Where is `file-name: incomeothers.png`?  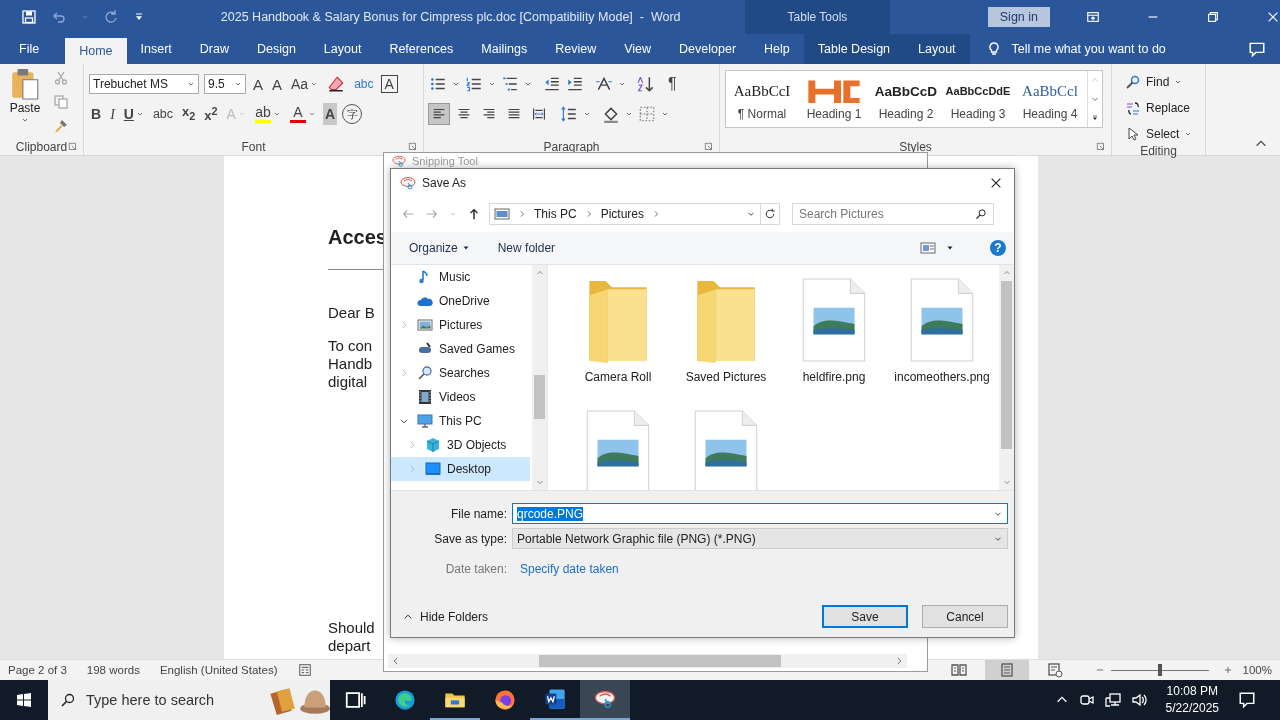 file-name: incomeothers.png is located at coordinates (942, 377).